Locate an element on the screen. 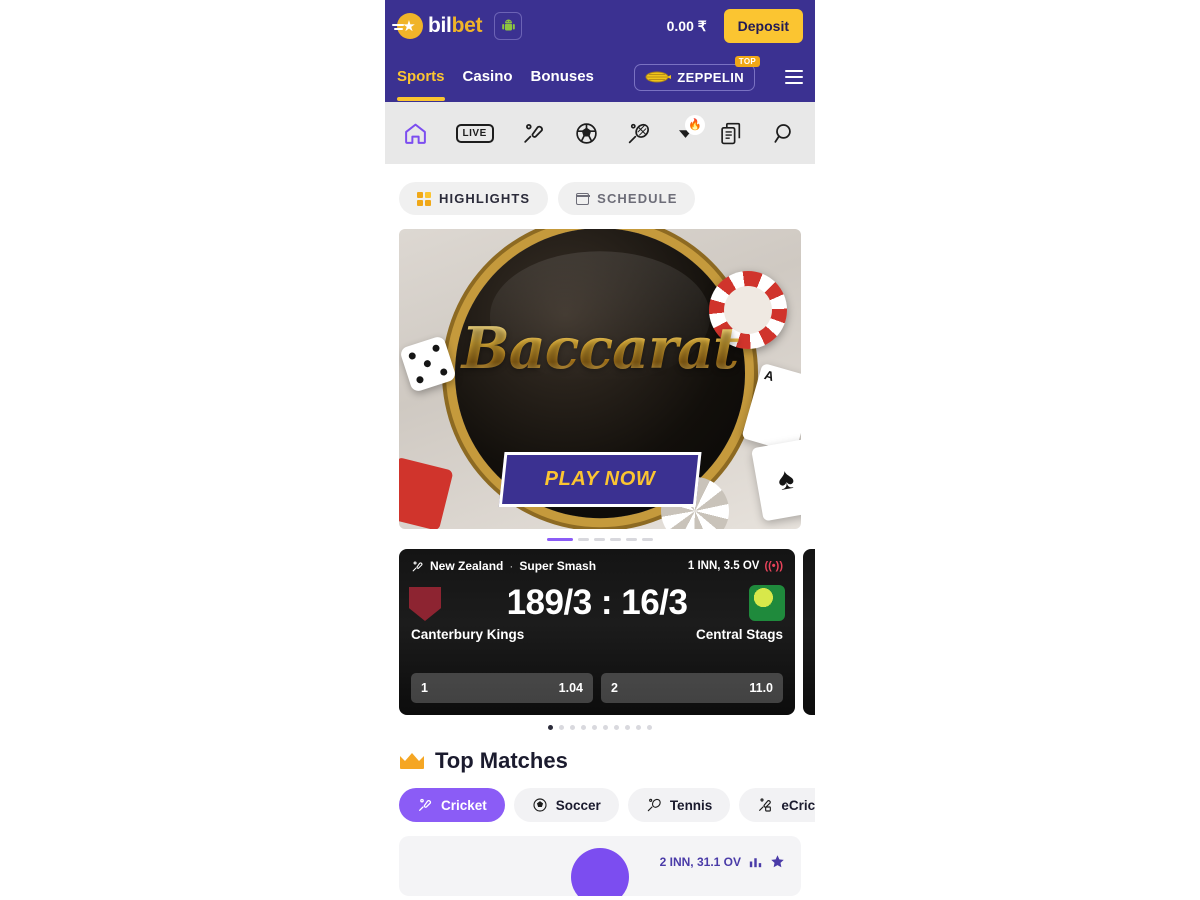 This screenshot has width=1200, height=900. banner-pagination is located at coordinates (600, 535).